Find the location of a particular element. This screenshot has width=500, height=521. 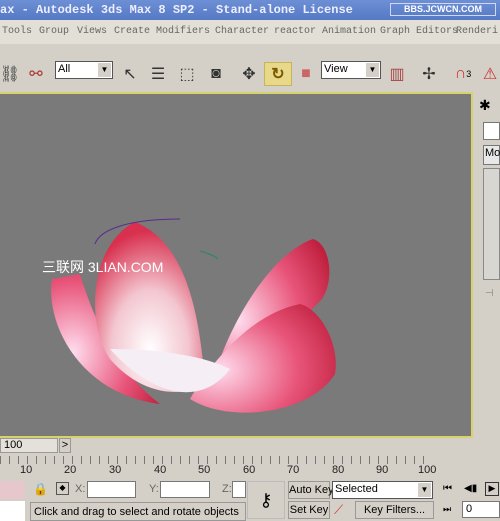

tick-label: 100 is located at coordinates (427, 470).